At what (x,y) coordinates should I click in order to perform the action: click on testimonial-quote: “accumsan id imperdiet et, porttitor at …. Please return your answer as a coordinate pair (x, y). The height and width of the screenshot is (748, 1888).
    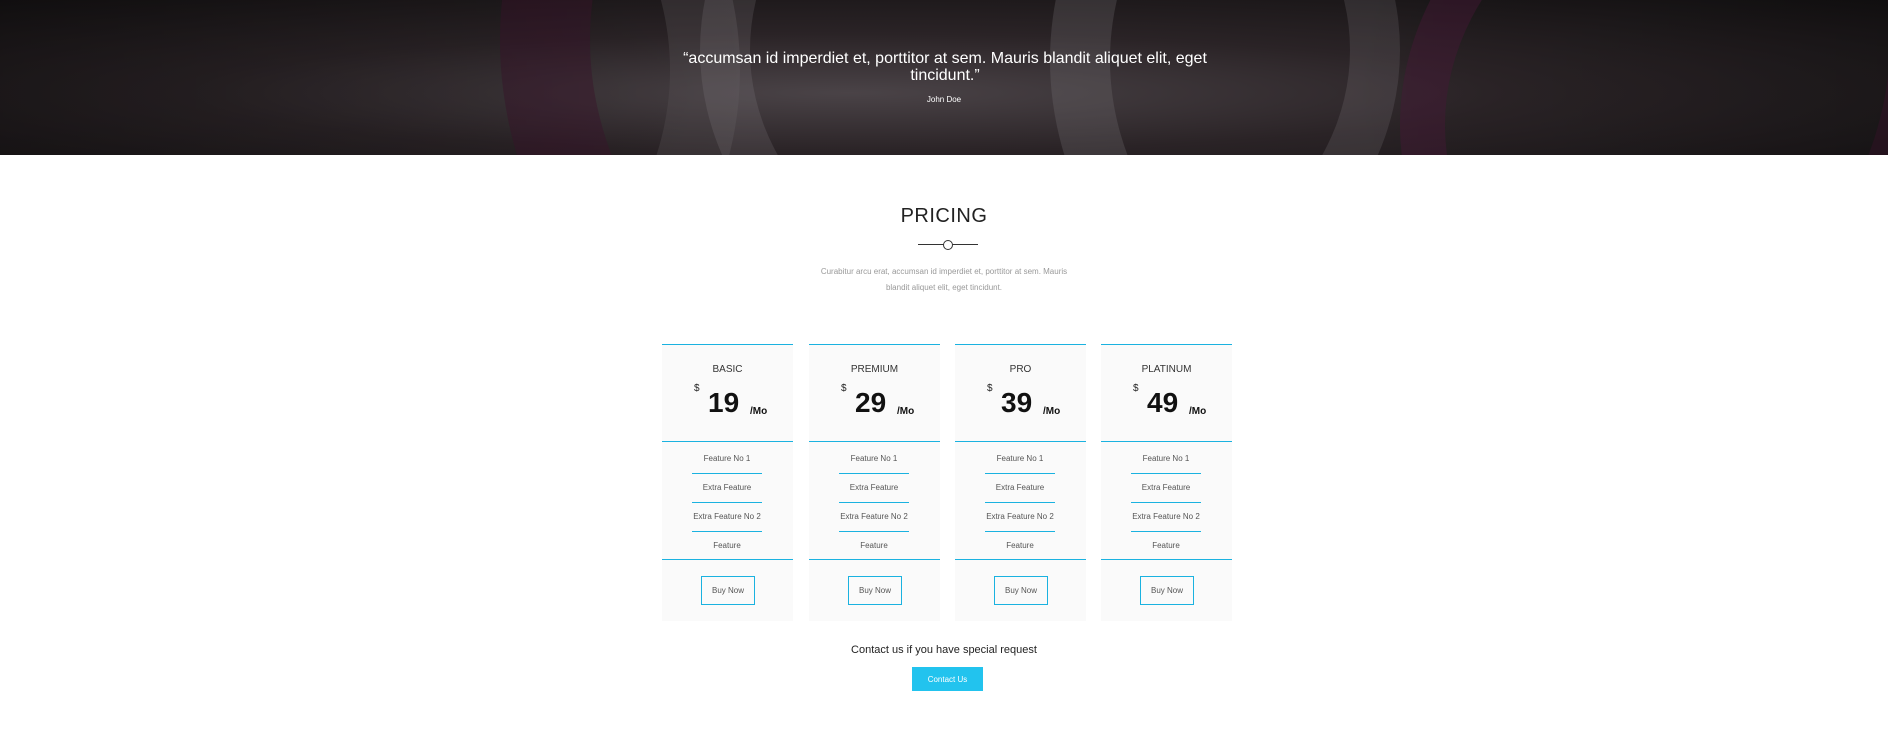
    Looking at the image, I should click on (945, 67).